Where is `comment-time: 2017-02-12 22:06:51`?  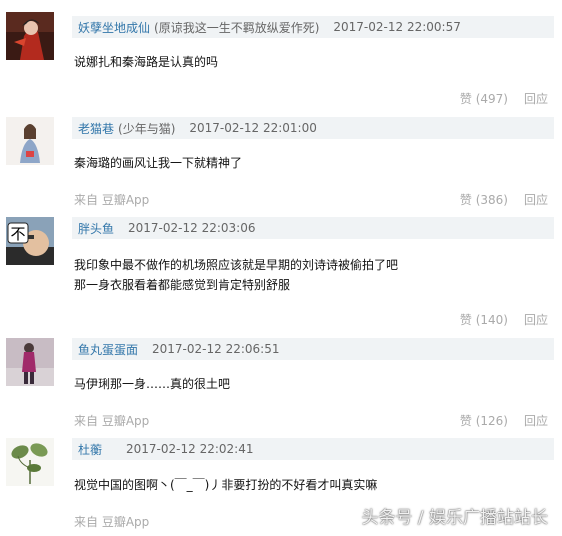 comment-time: 2017-02-12 22:06:51 is located at coordinates (216, 349).